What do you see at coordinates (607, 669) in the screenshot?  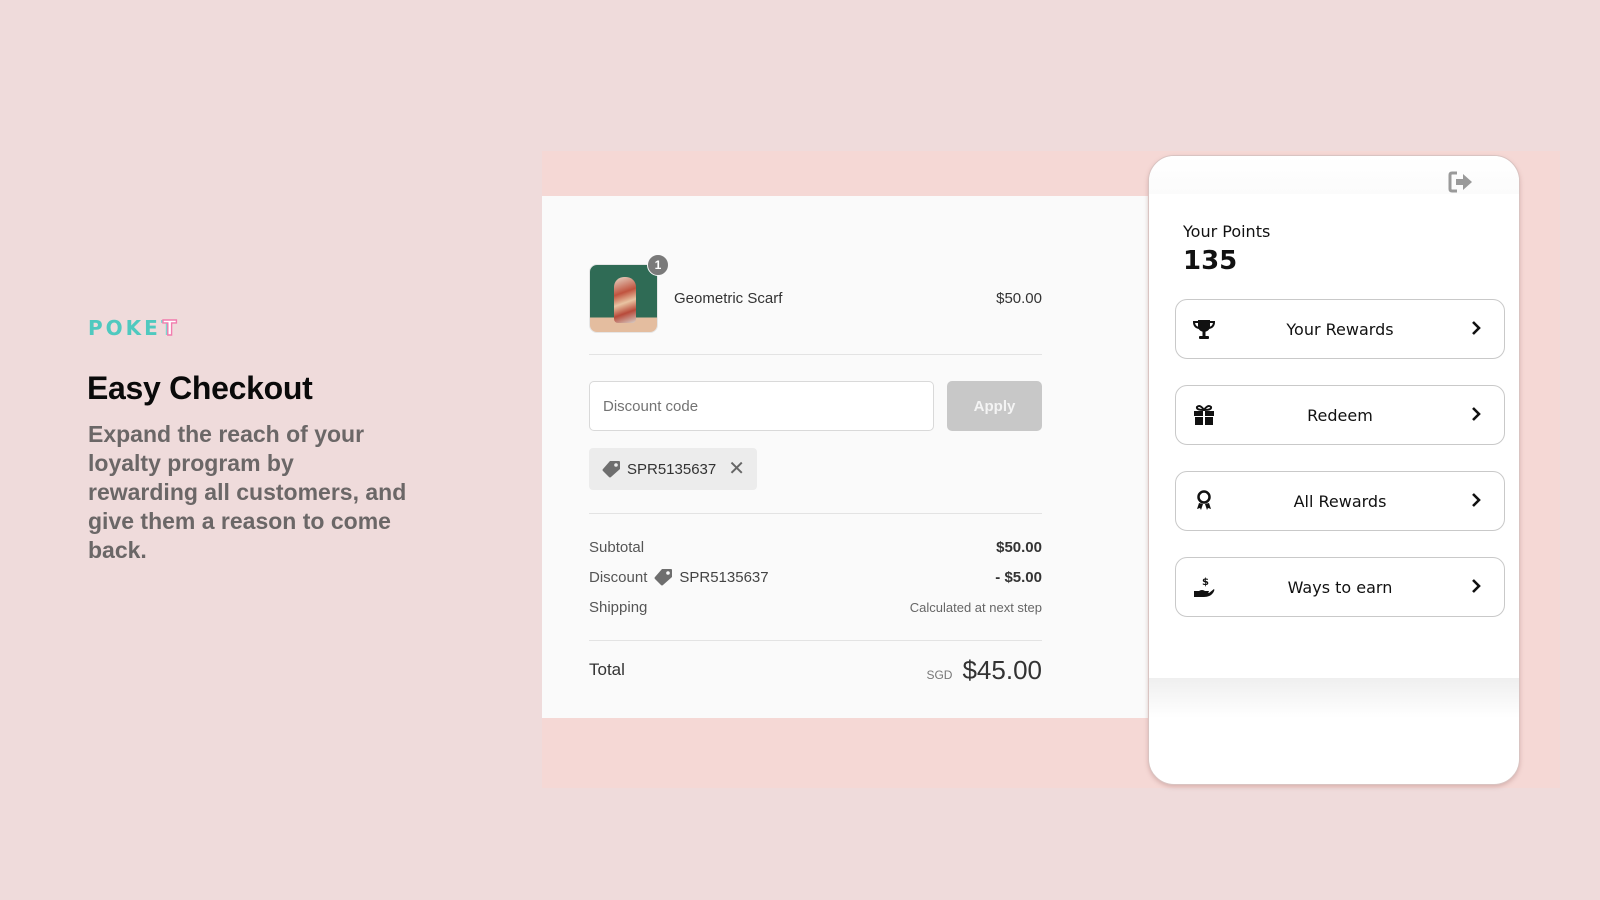 I see `total-label: Total` at bounding box center [607, 669].